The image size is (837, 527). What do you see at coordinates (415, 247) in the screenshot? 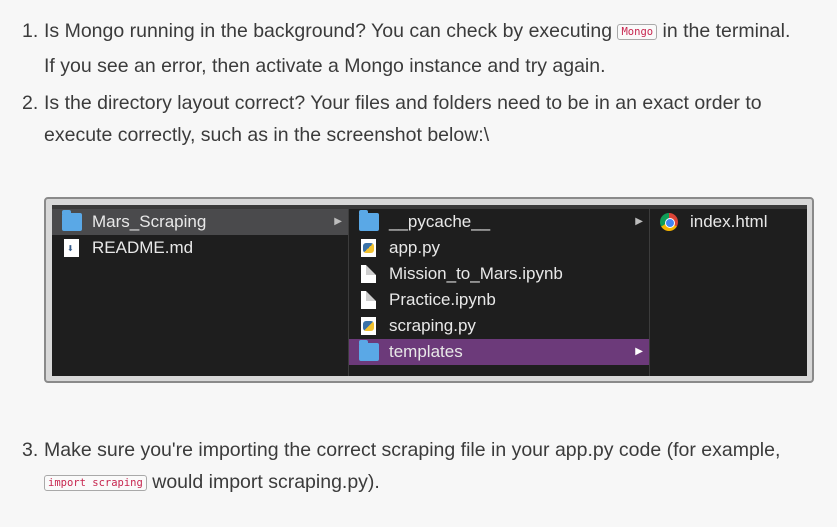
I see `finder-item-label: app.py` at bounding box center [415, 247].